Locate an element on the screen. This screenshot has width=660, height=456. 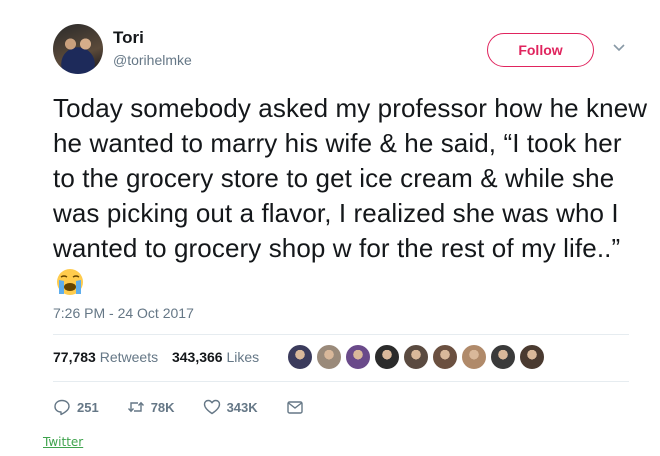
source-link: Twitter is located at coordinates (63, 442).